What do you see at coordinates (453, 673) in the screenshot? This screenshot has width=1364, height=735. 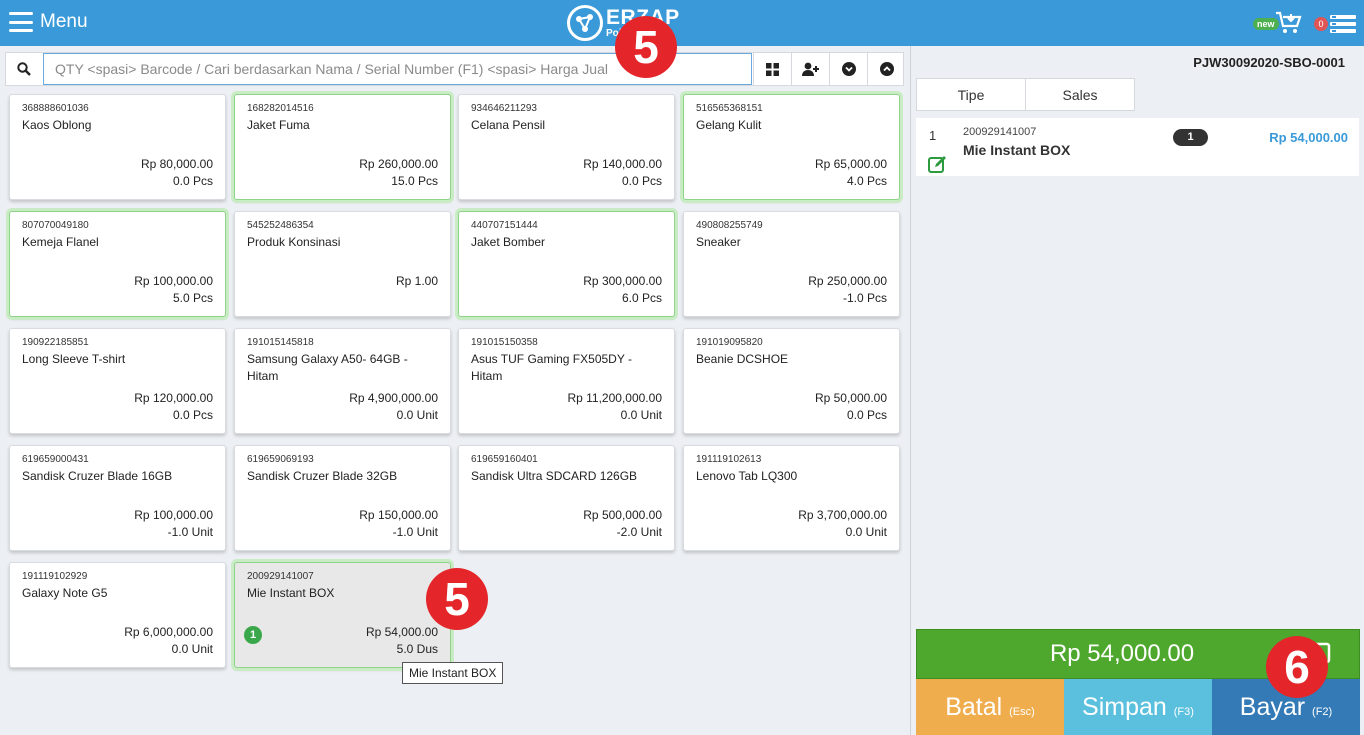 I see `product-tooltip: Mie Instant BOX` at bounding box center [453, 673].